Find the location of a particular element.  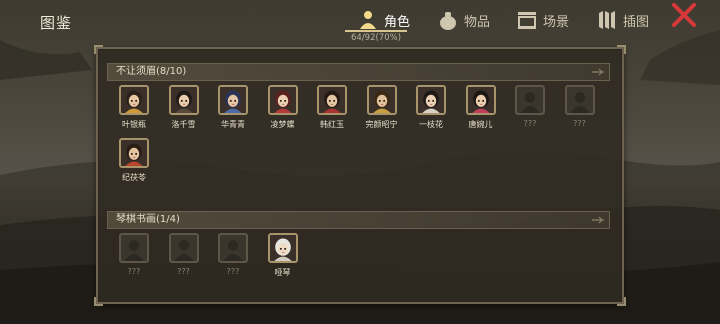

item-bag-icon is located at coordinates (448, 21).